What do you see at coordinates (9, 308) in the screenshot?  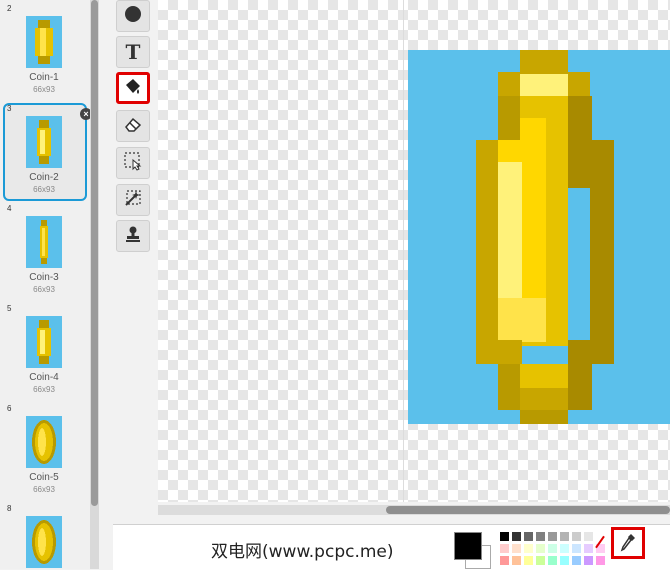 I see `costume-number: 5` at bounding box center [9, 308].